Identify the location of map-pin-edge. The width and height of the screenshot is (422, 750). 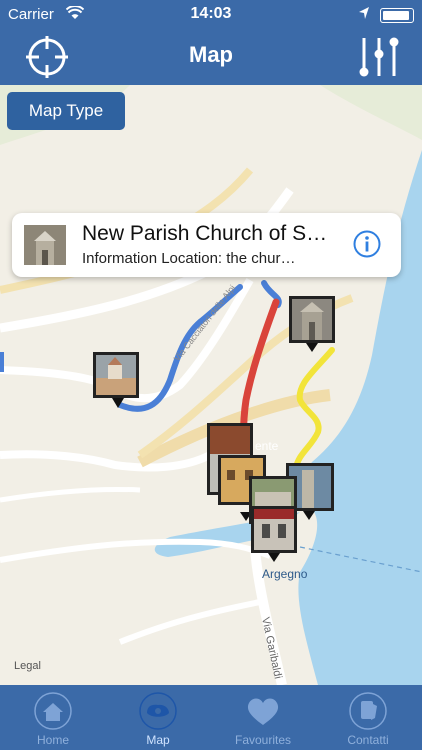
(2, 362).